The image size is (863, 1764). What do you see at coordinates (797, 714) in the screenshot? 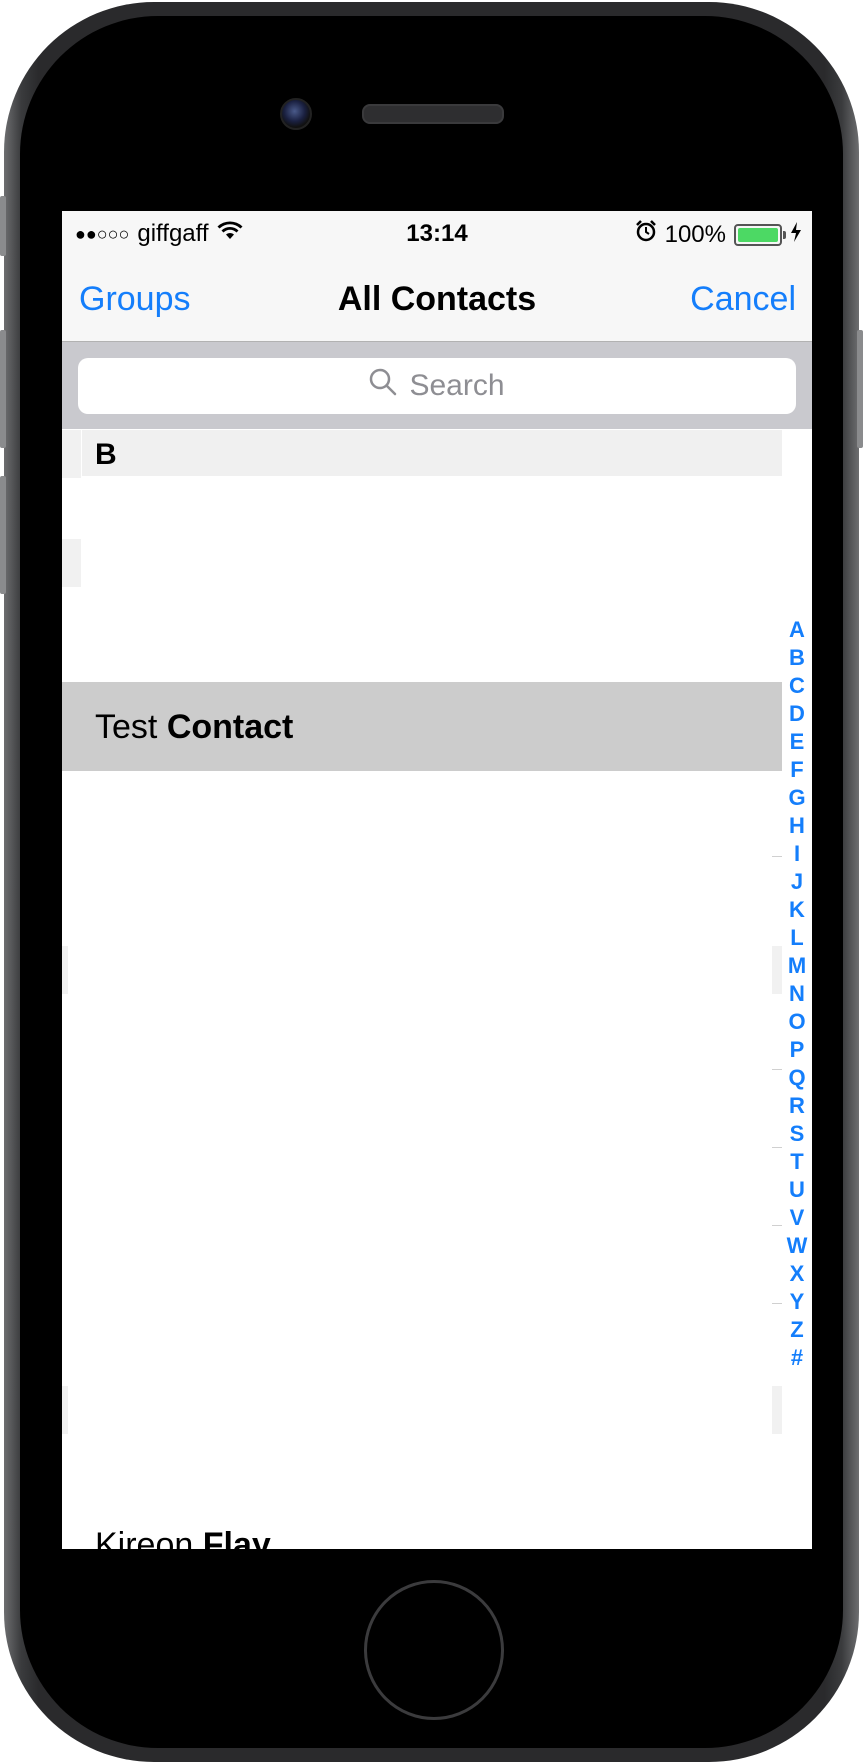
I see `index-letter-d: D` at bounding box center [797, 714].